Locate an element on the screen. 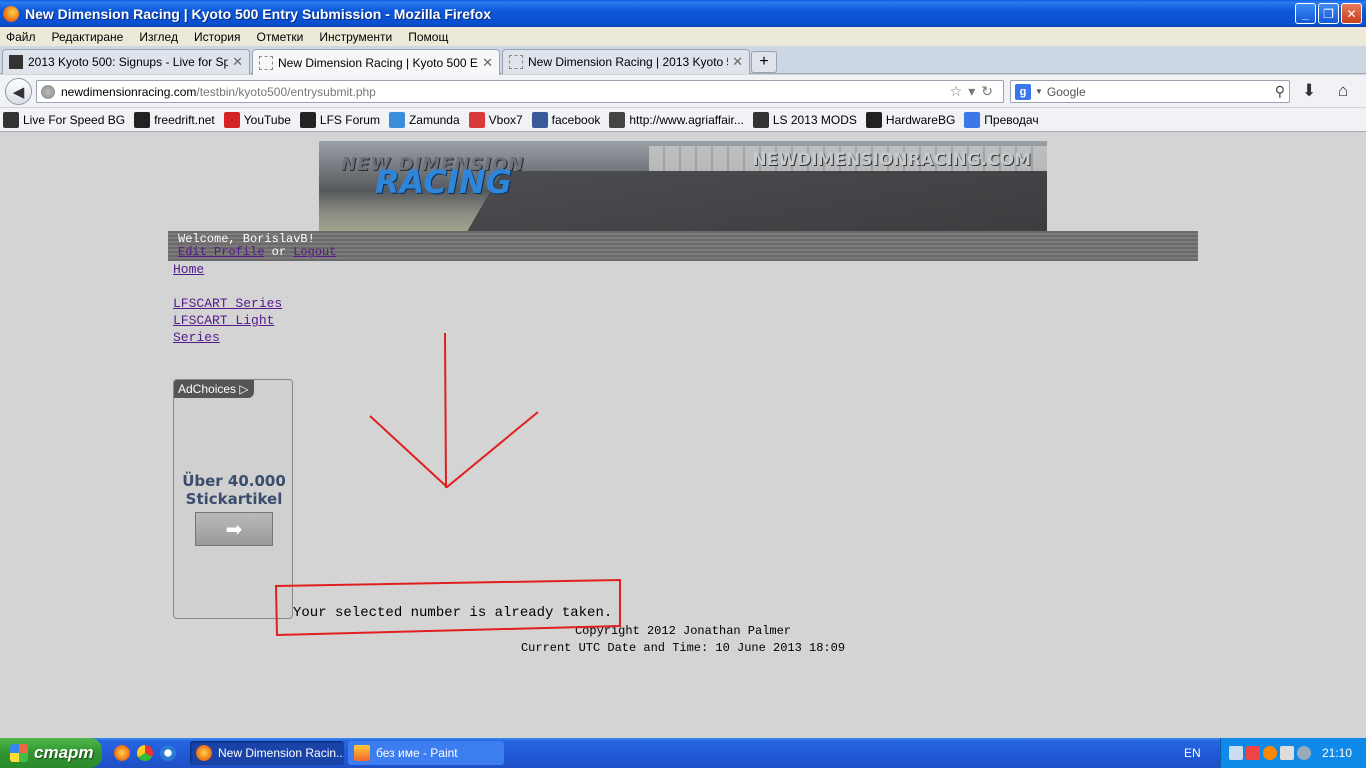  search-bar: g ▼ Google ⚲ is located at coordinates (1150, 91).